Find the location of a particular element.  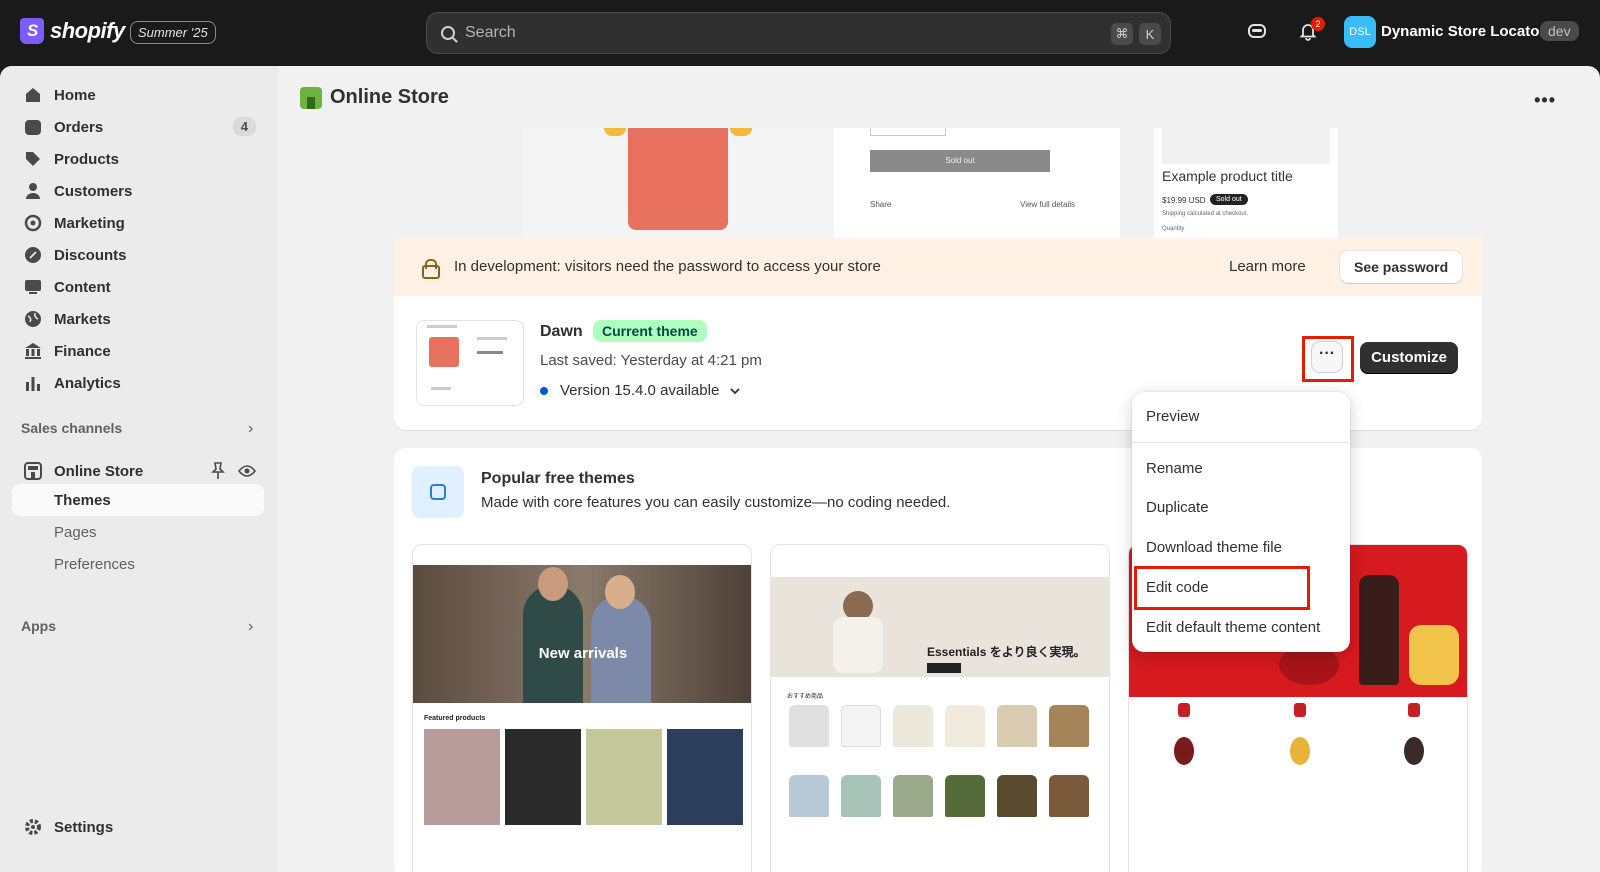

chart-icon is located at coordinates (33, 383).